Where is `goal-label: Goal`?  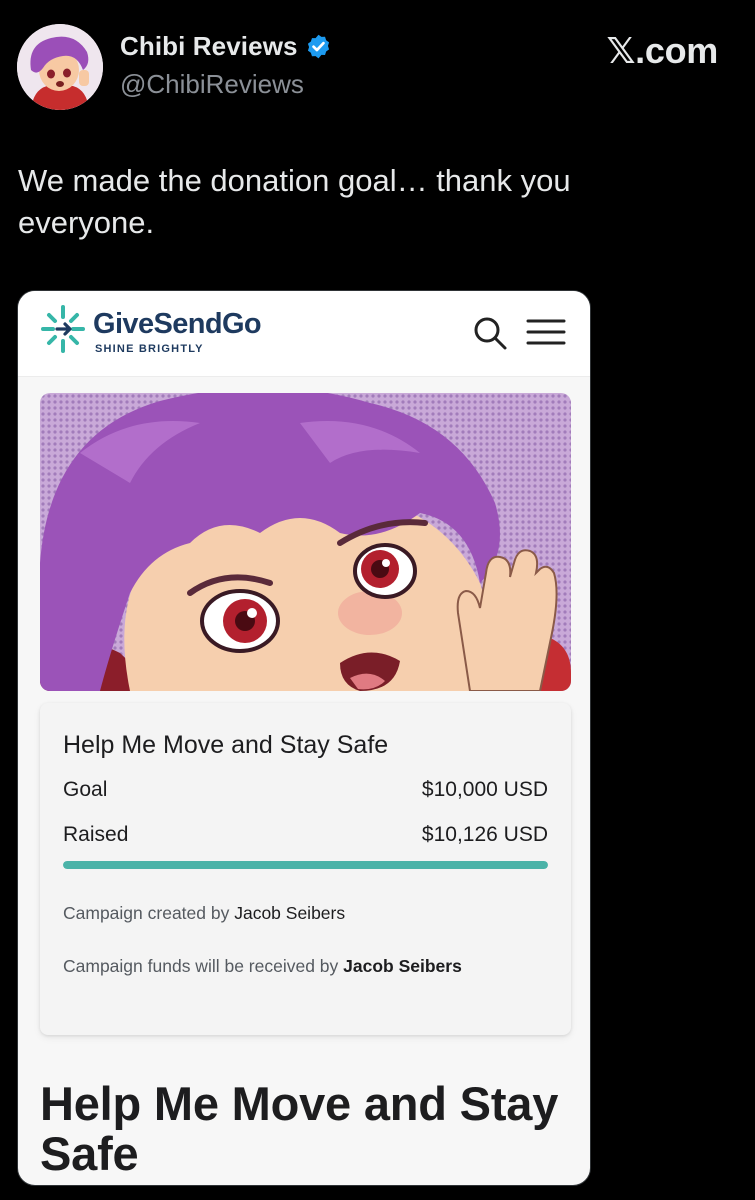
goal-label: Goal is located at coordinates (85, 789).